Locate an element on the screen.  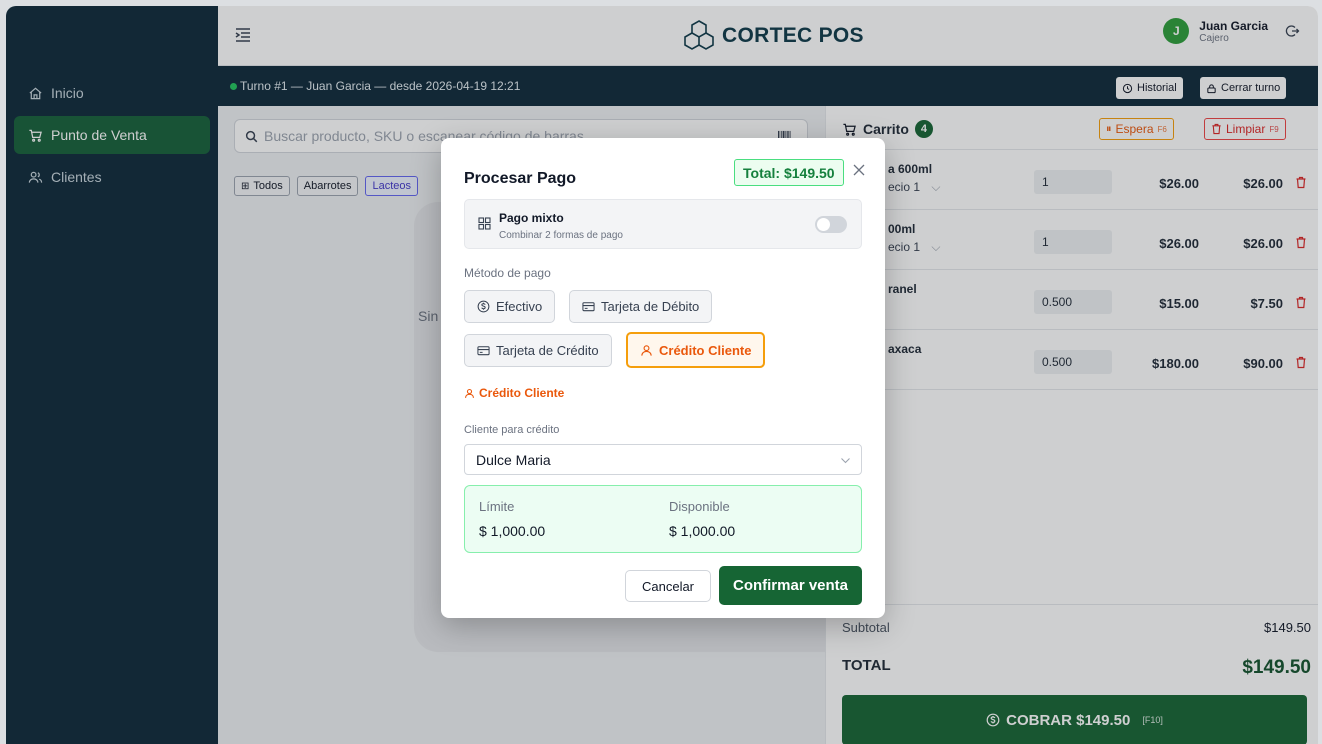
limit-label: Límite is located at coordinates (497, 506).